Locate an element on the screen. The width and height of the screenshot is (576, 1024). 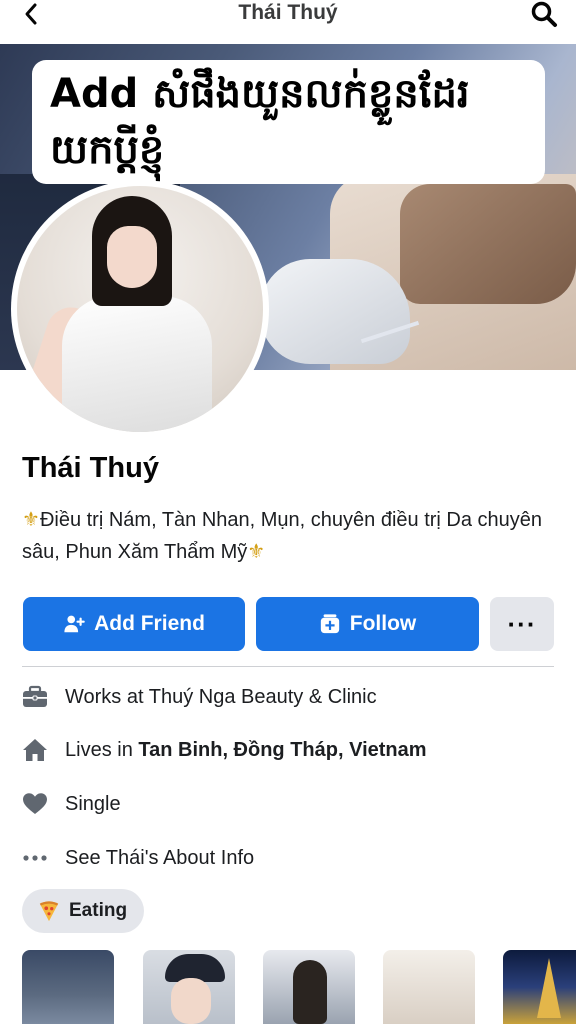
follow-button: Follow is located at coordinates (367, 624).